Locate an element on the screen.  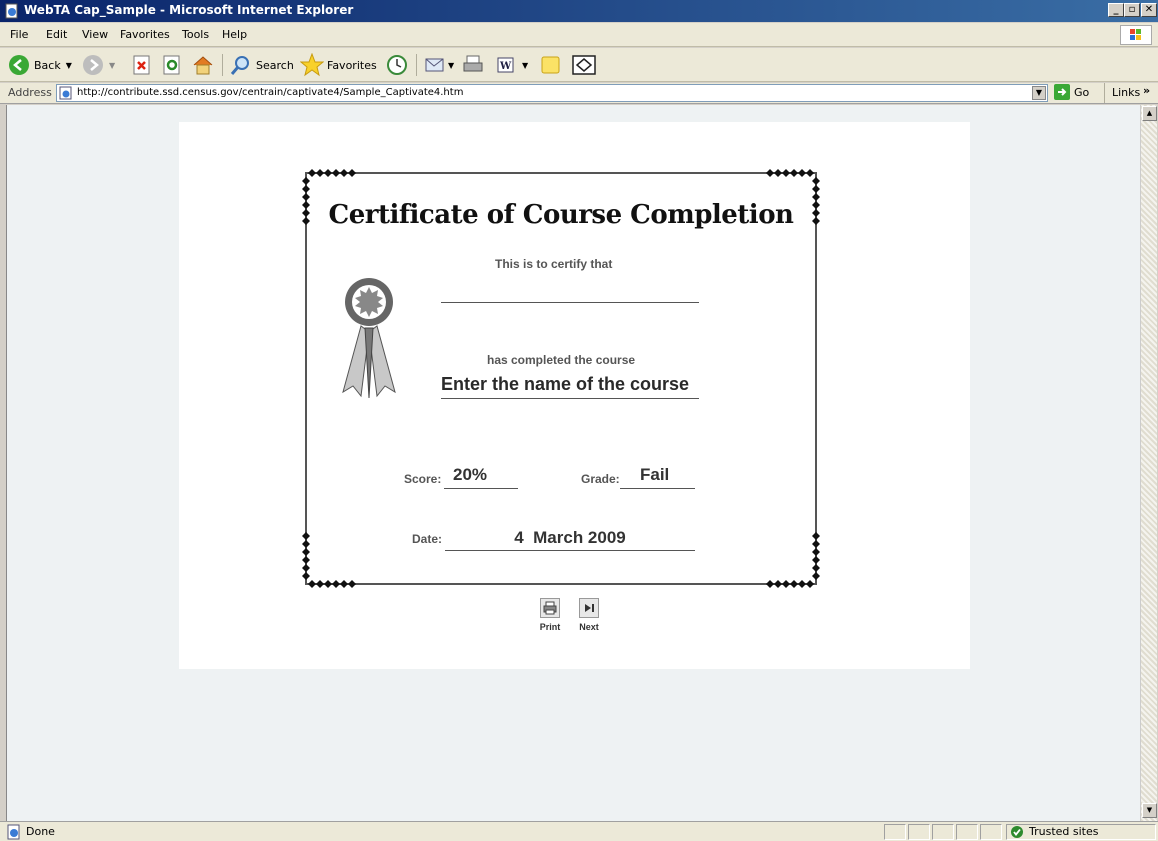
menu-favorites: Favorites is located at coordinates (145, 34).